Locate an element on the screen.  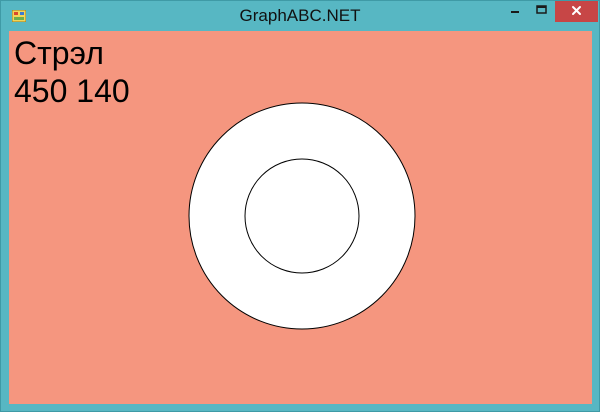
title-bar: GraphABC.NET is located at coordinates (300, 16).